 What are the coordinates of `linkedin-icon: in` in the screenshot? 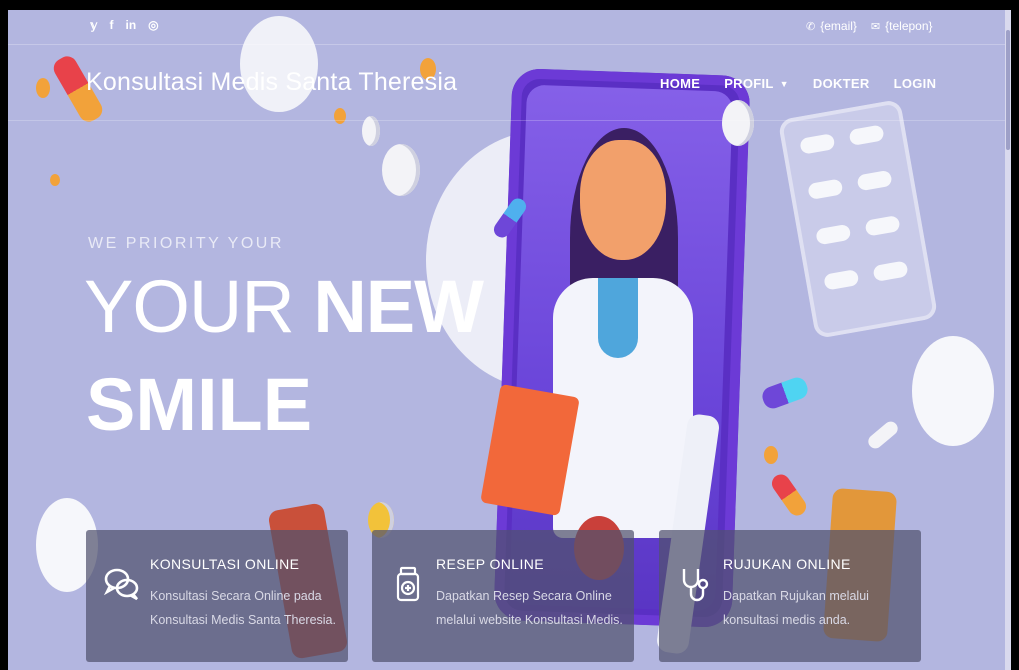 It's located at (131, 25).